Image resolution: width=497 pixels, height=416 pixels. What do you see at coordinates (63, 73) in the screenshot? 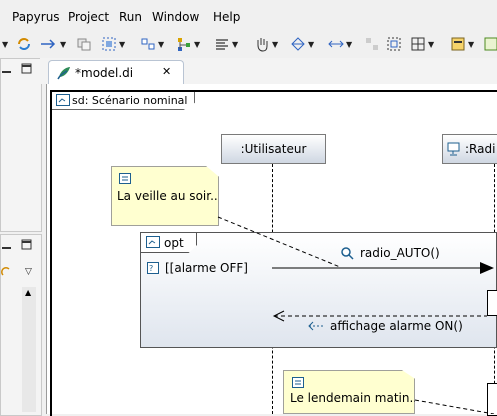
I see `papyrus-diagram-icon` at bounding box center [63, 73].